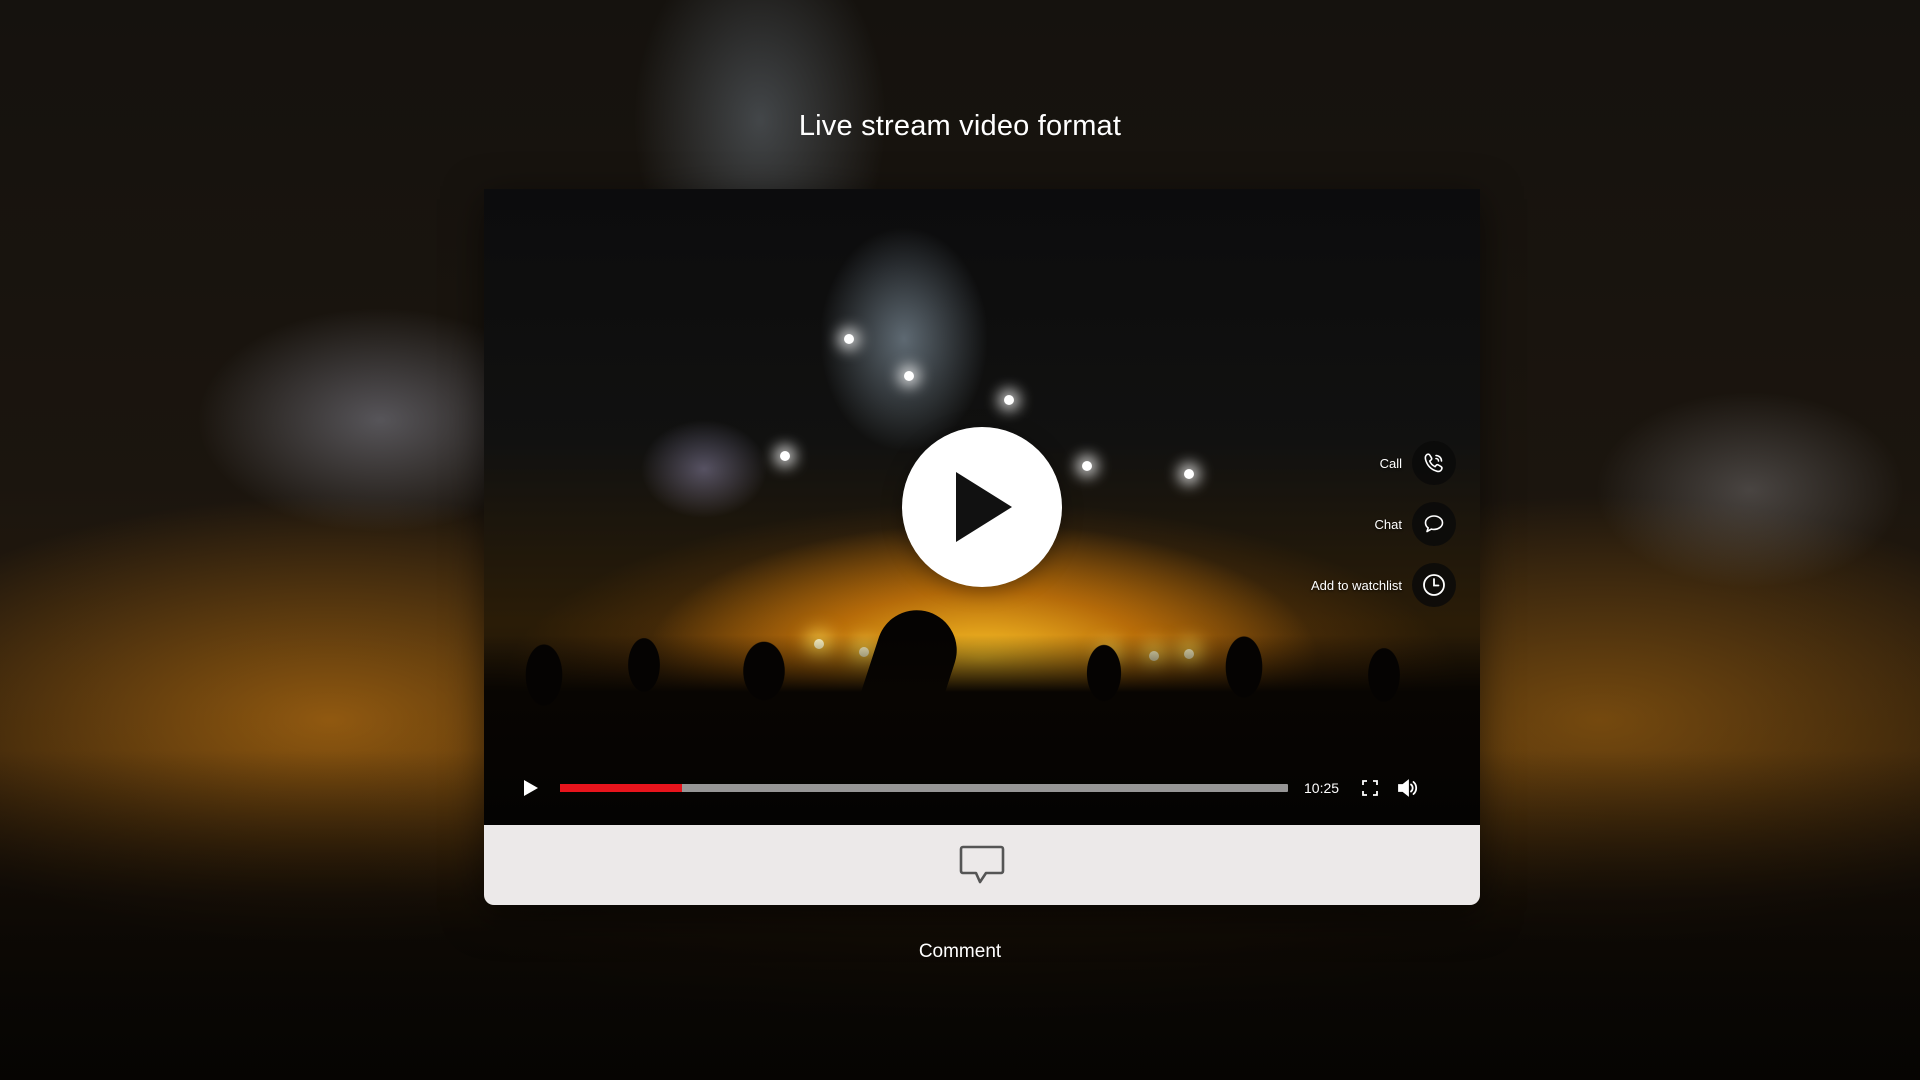 The width and height of the screenshot is (1920, 1080). Describe the element at coordinates (1408, 788) in the screenshot. I see `volume-icon` at that location.